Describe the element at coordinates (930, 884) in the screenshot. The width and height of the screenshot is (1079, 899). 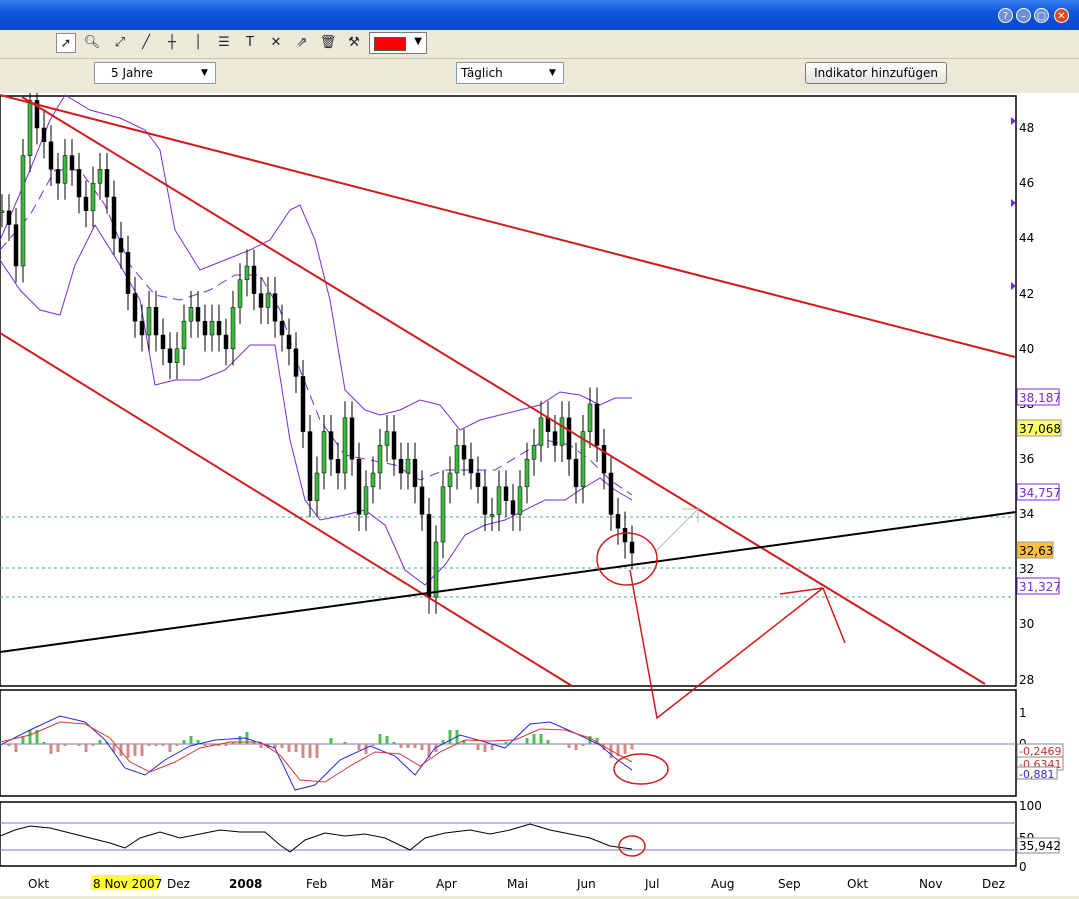
I see `time-tick: Nov` at that location.